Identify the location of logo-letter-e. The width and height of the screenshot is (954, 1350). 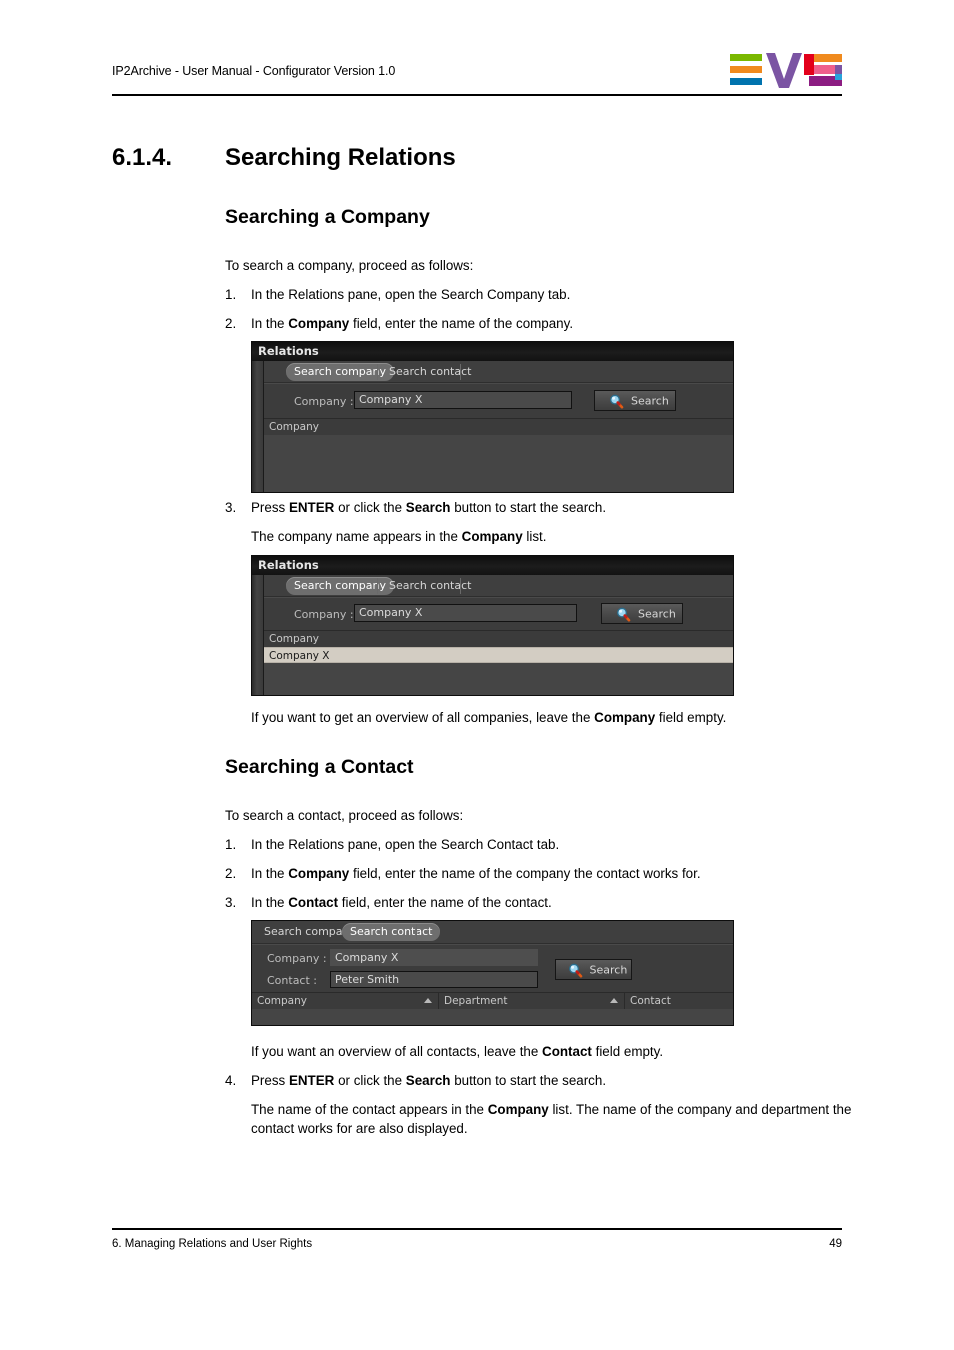
(746, 70).